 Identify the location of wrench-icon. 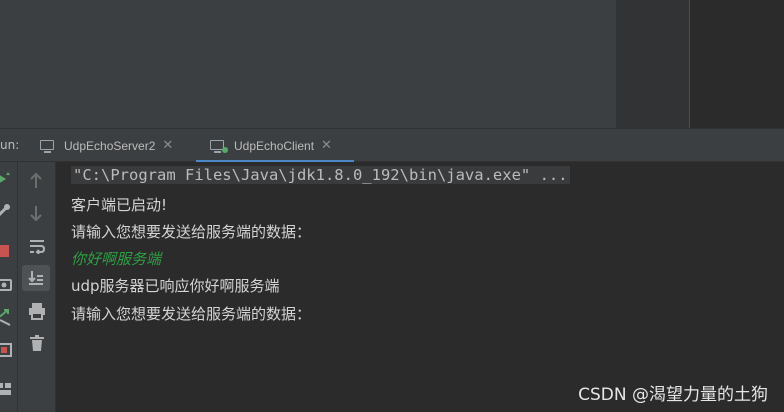
(6, 210).